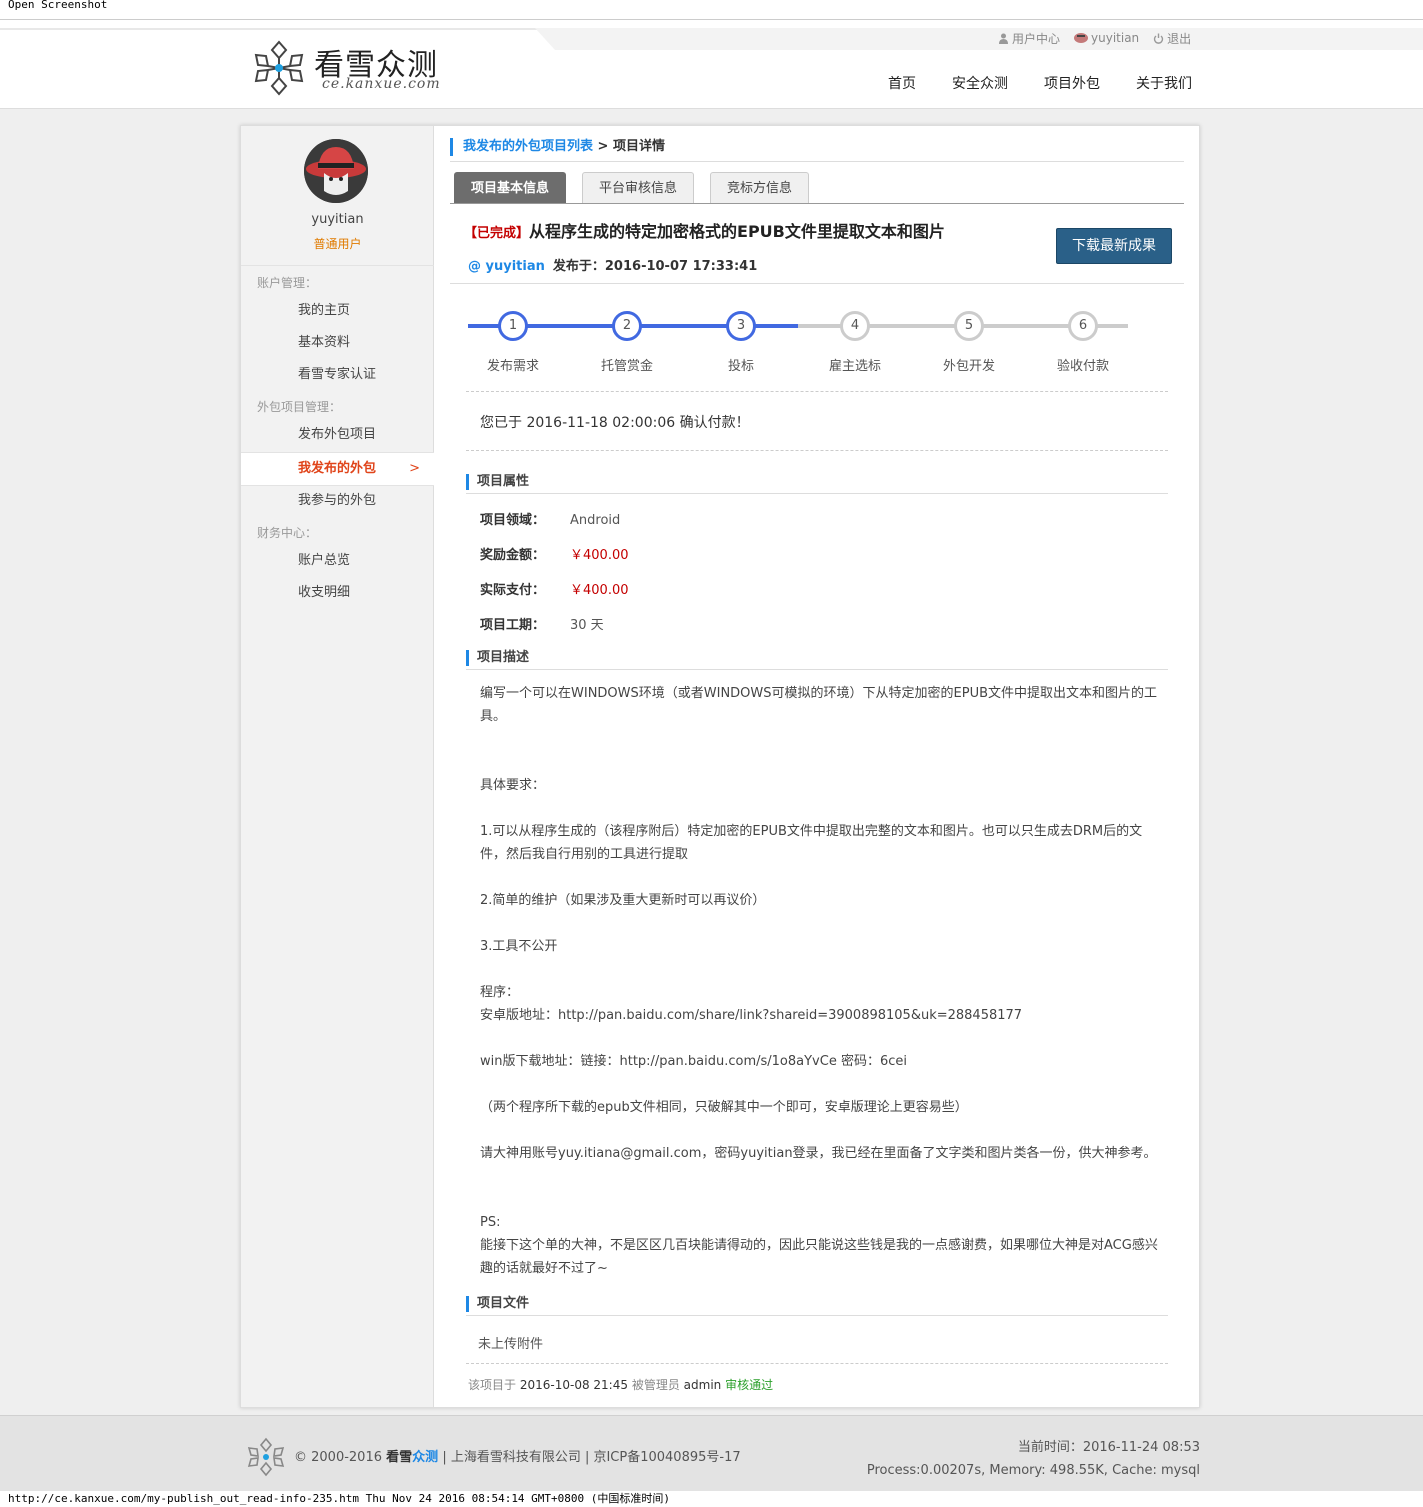  Describe the element at coordinates (1114, 246) in the screenshot. I see `download-result-button: 下载最新成果` at that location.